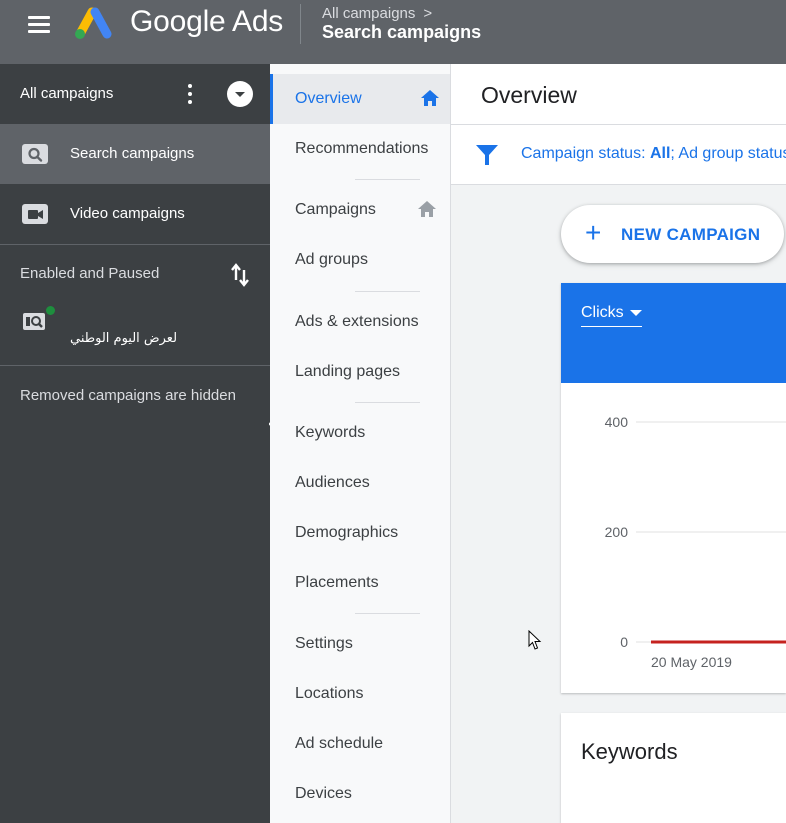  Describe the element at coordinates (123, 338) in the screenshot. I see `campaign-name: لعرض اليوم الوطني` at that location.